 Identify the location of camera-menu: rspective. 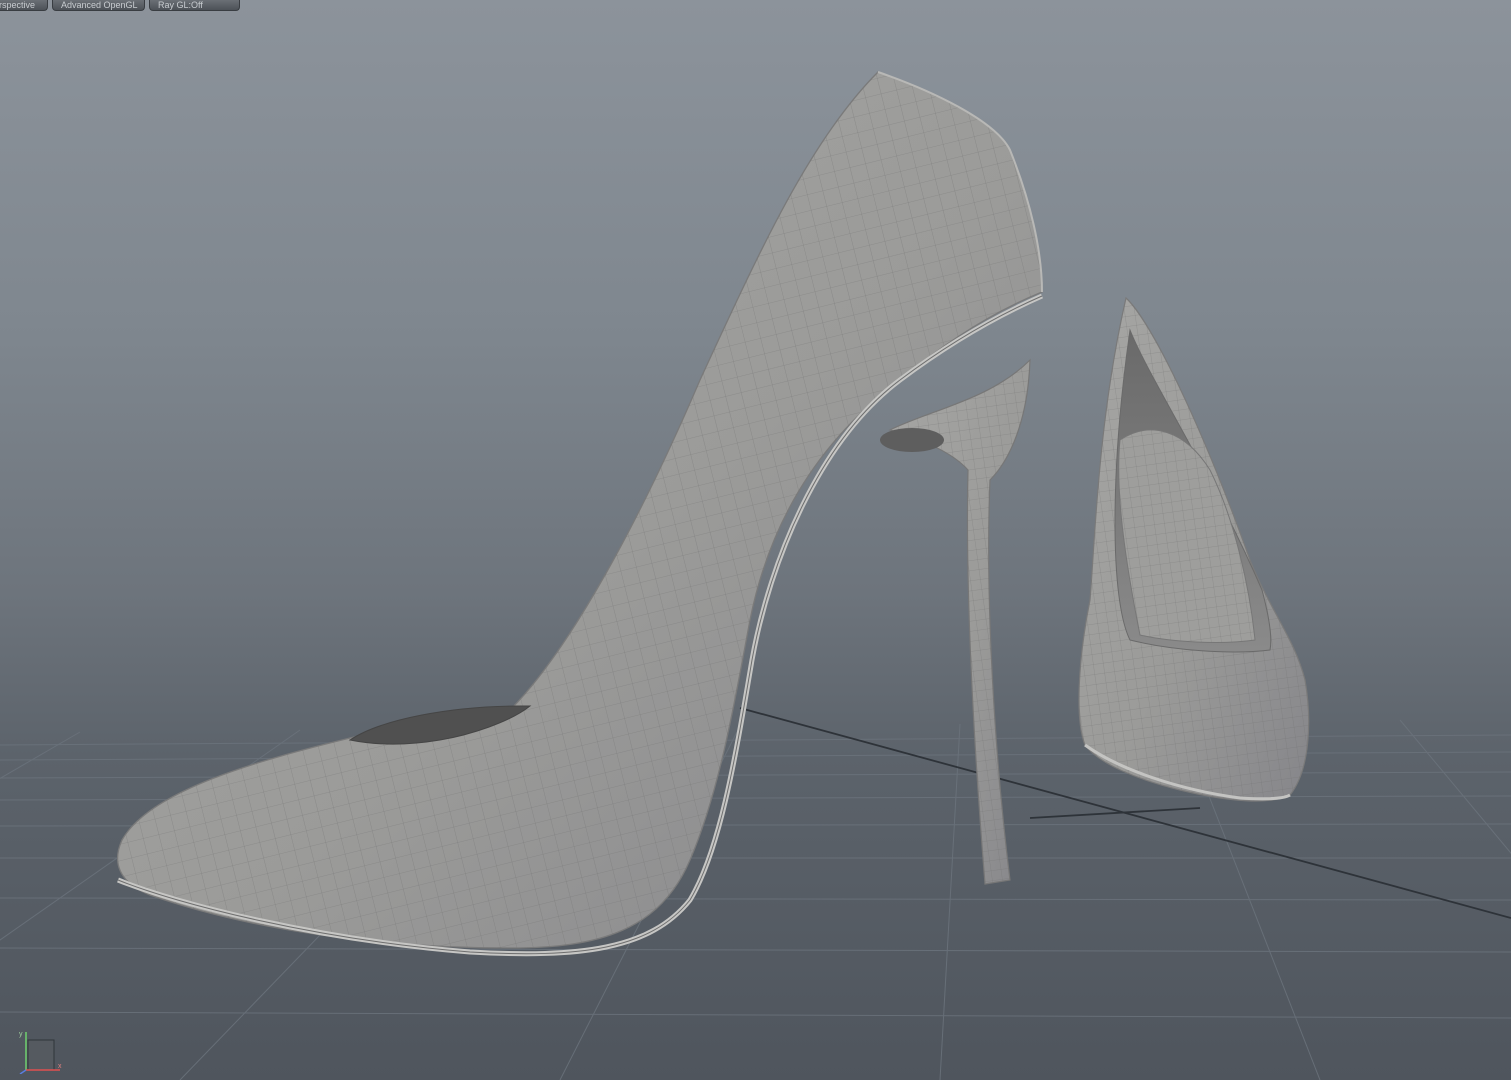
(24, 5).